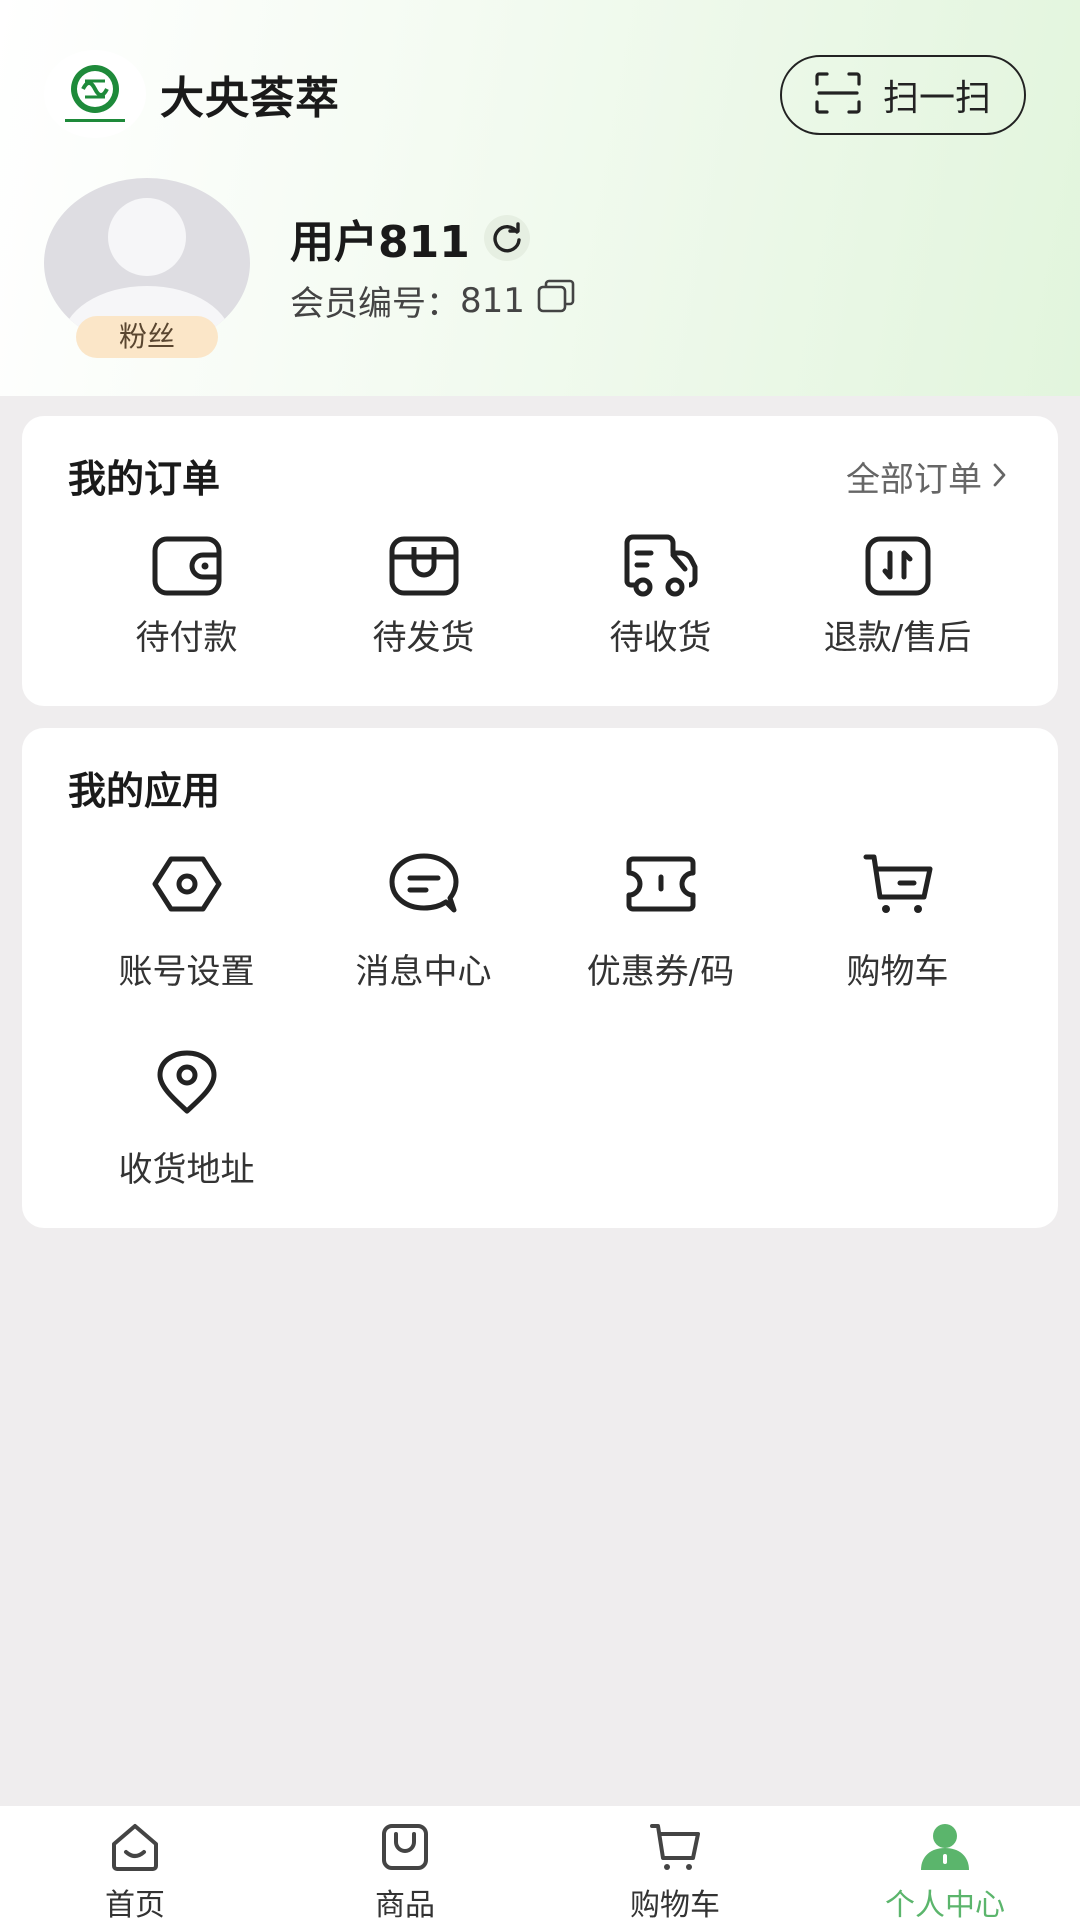  I want to click on order-item-label: 退款/售后, so click(897, 638).